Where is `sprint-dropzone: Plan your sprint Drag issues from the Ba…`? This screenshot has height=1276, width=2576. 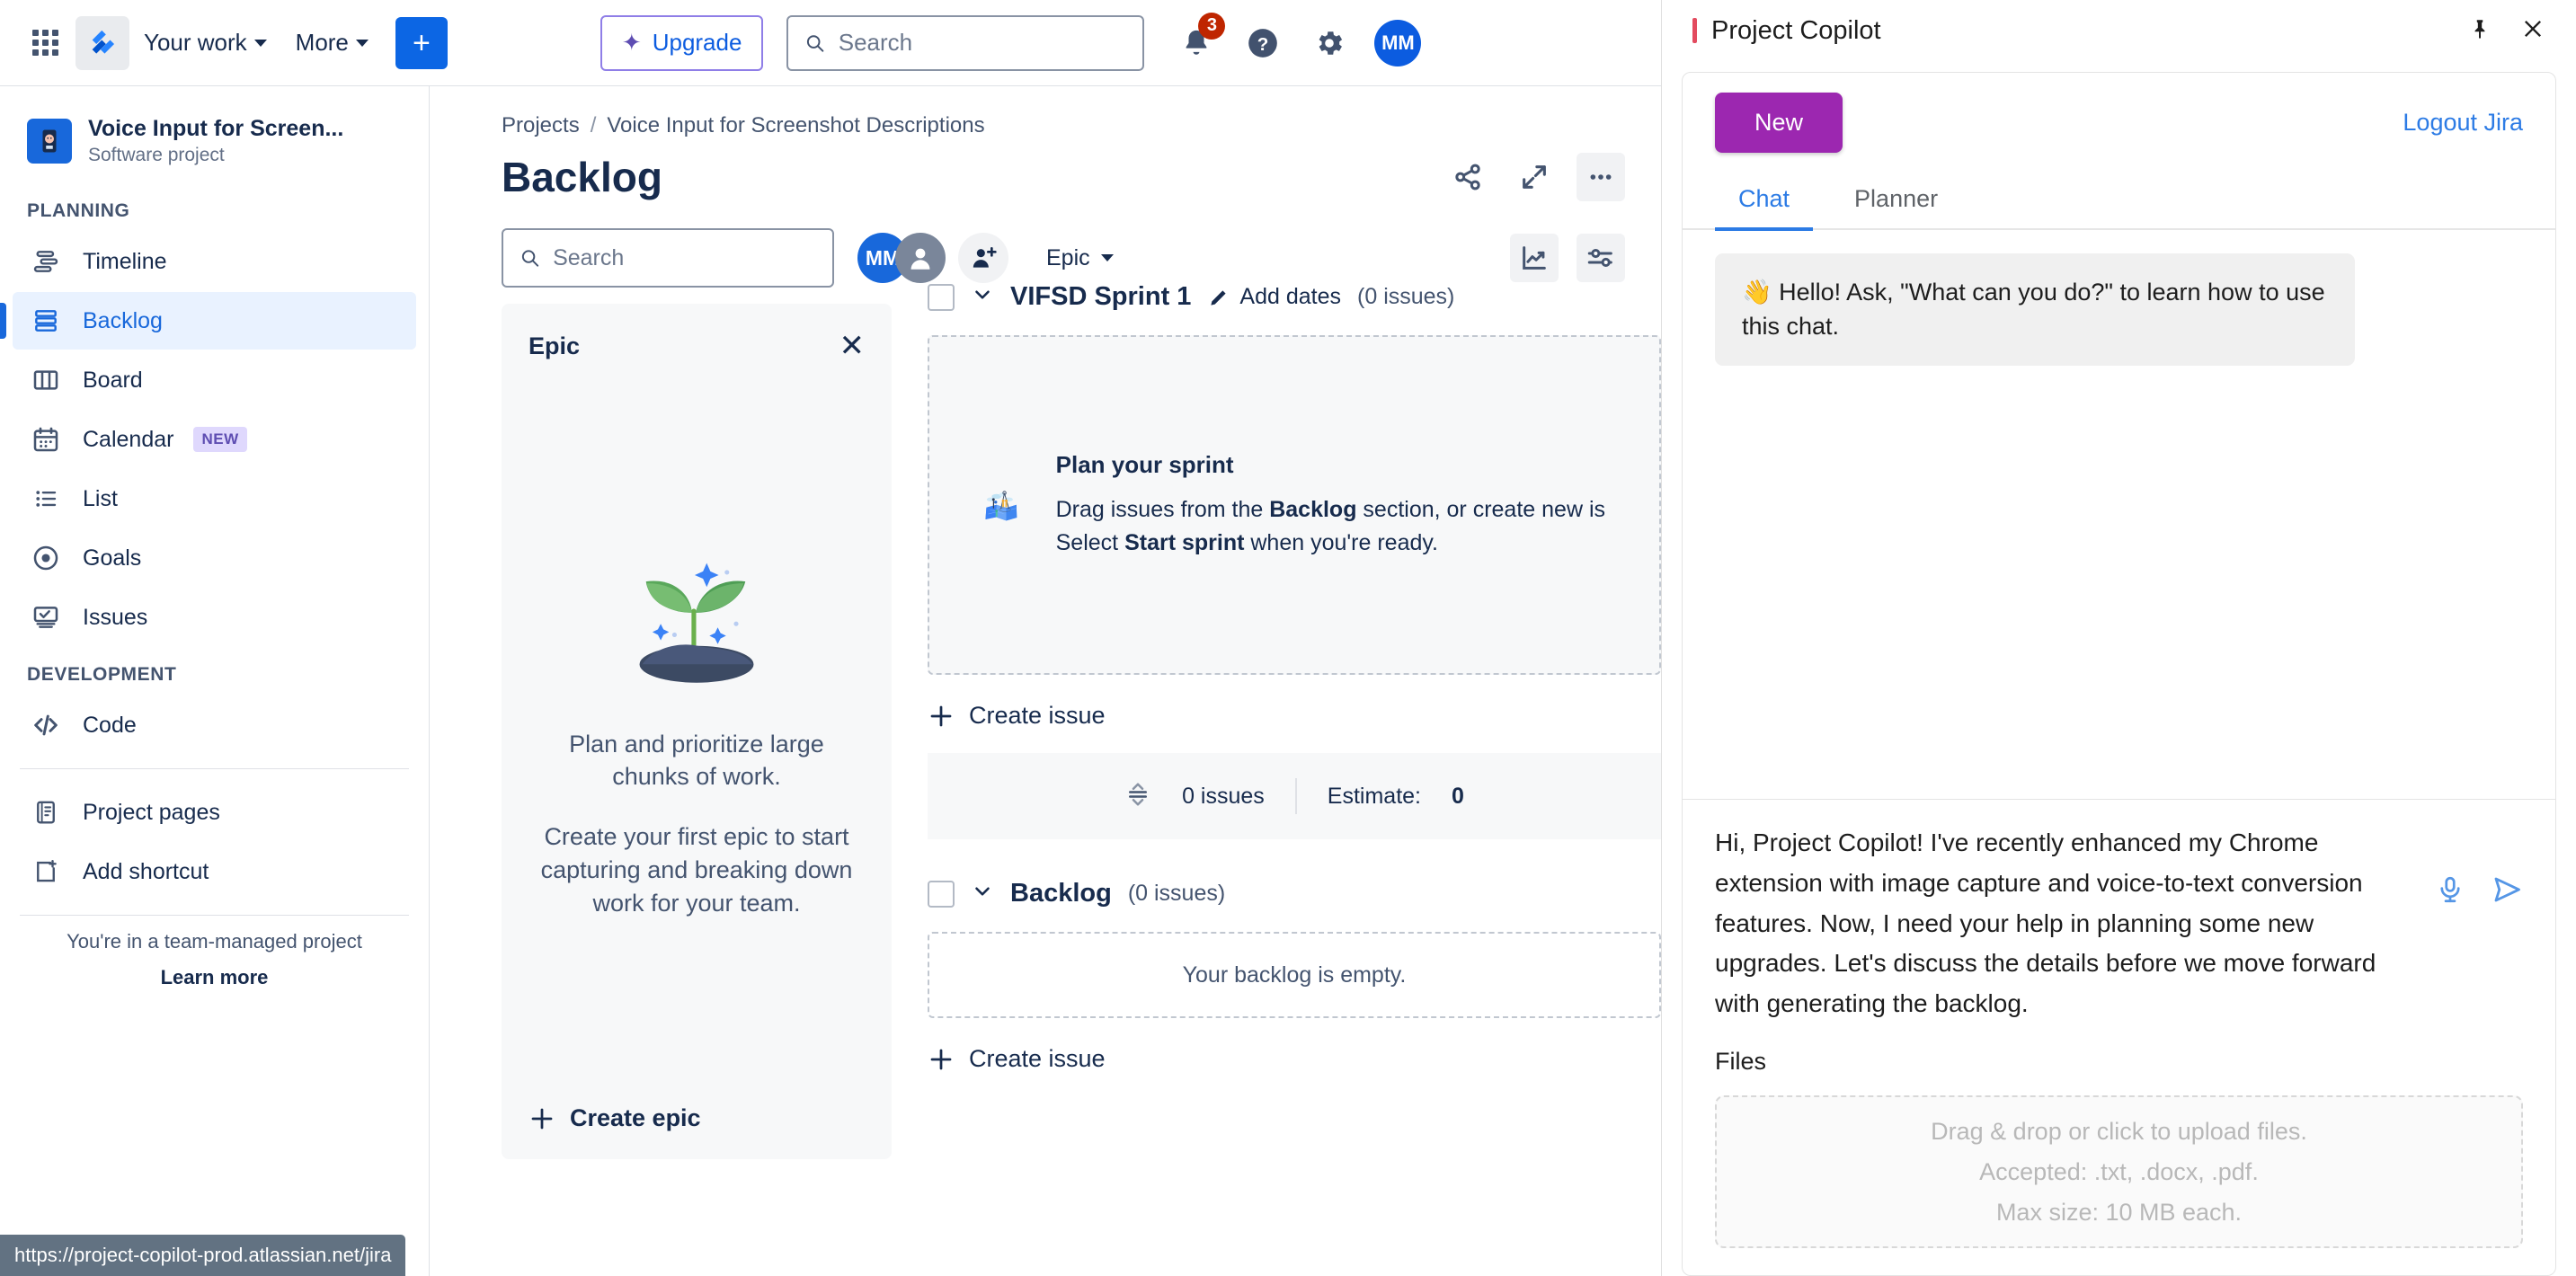
sprint-dropzone: Plan your sprint Drag issues from the Ba… is located at coordinates (1294, 505).